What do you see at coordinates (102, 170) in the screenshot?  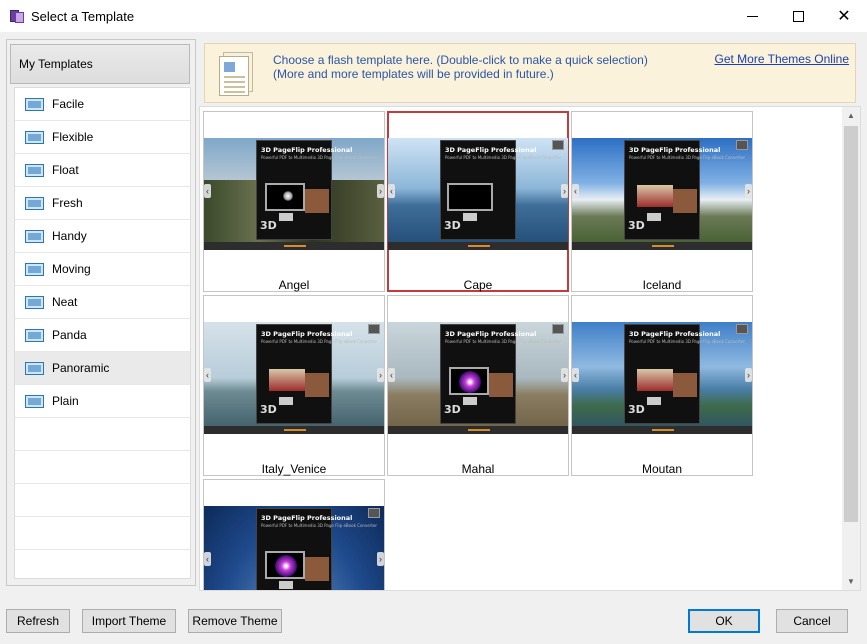 I see `list-item-float: Float` at bounding box center [102, 170].